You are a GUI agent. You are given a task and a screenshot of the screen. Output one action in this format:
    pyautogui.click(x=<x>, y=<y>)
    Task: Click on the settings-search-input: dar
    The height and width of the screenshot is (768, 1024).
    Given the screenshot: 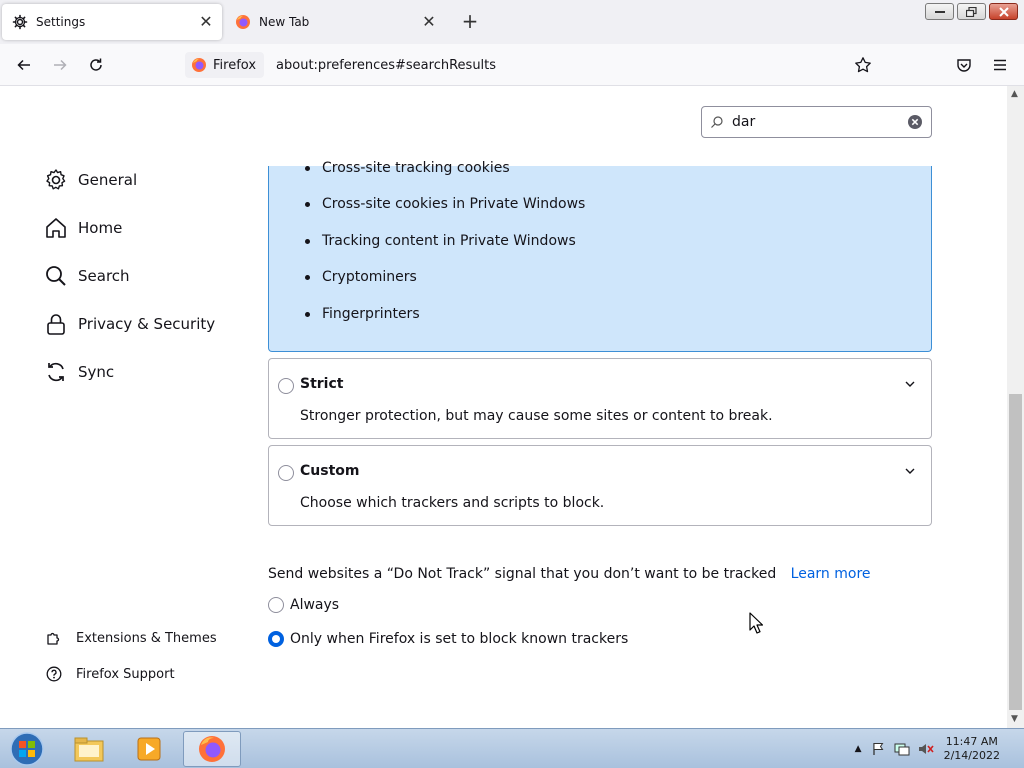 What is the action you would take?
    pyautogui.click(x=816, y=122)
    